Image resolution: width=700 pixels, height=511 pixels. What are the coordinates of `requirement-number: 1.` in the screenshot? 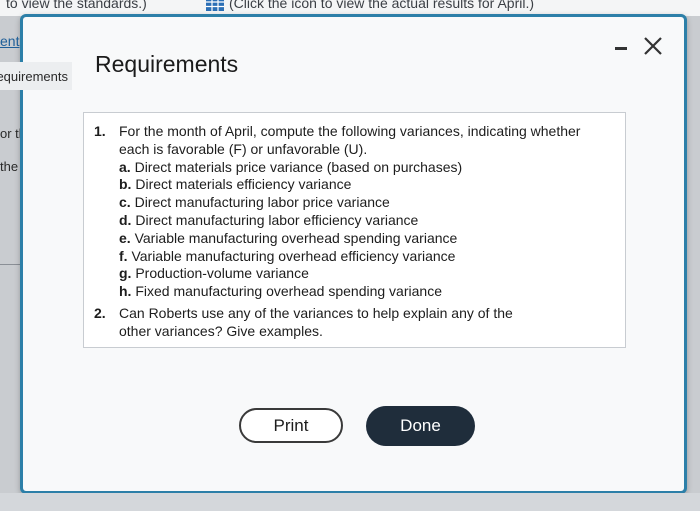 It's located at (100, 131).